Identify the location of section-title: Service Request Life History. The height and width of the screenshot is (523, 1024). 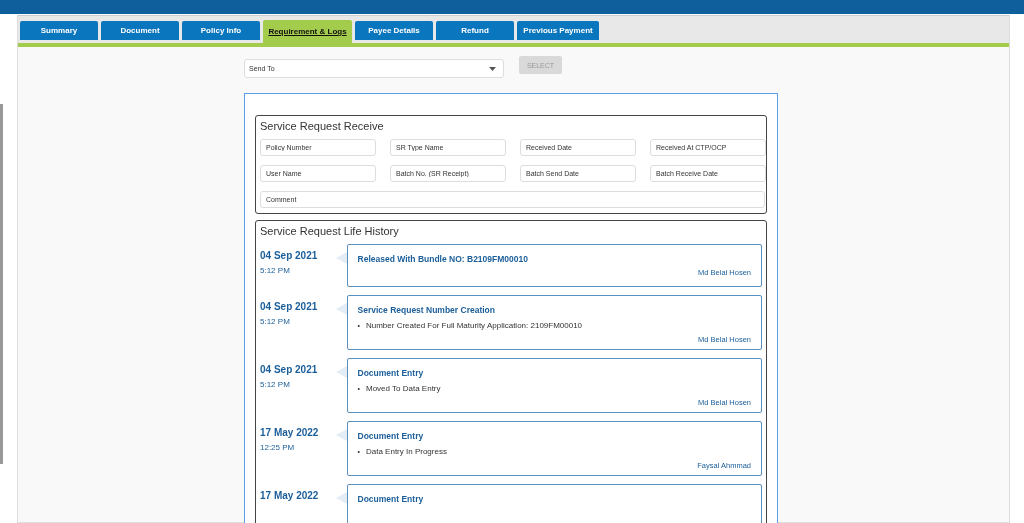
(330, 231).